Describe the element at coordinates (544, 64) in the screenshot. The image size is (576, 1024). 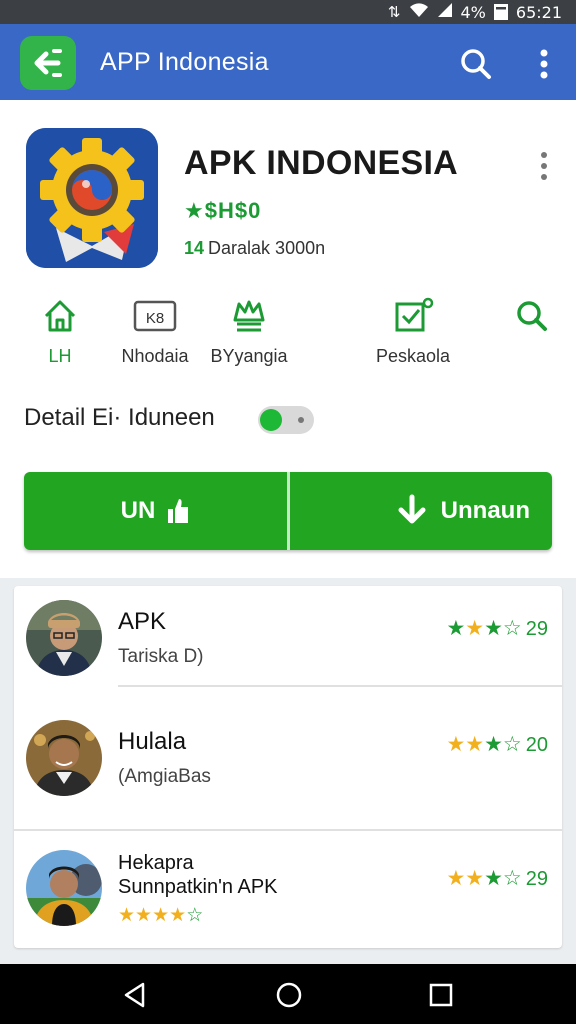
I see `overflow-menu-icon` at that location.